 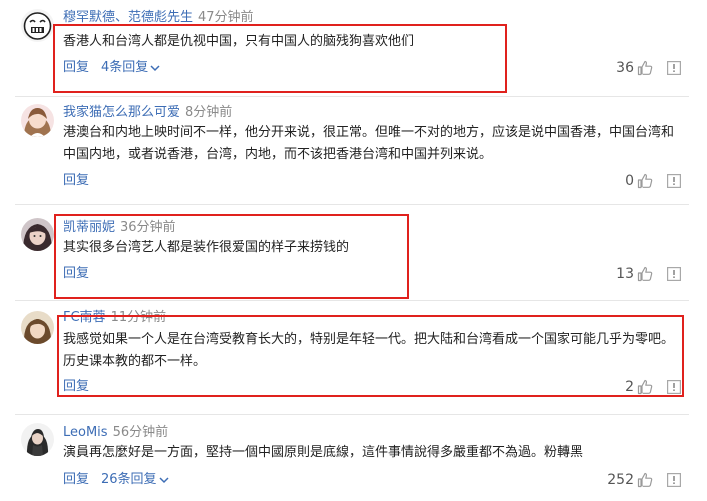 What do you see at coordinates (128, 17) in the screenshot?
I see `username-link: 穆罕默德、范德彪先生` at bounding box center [128, 17].